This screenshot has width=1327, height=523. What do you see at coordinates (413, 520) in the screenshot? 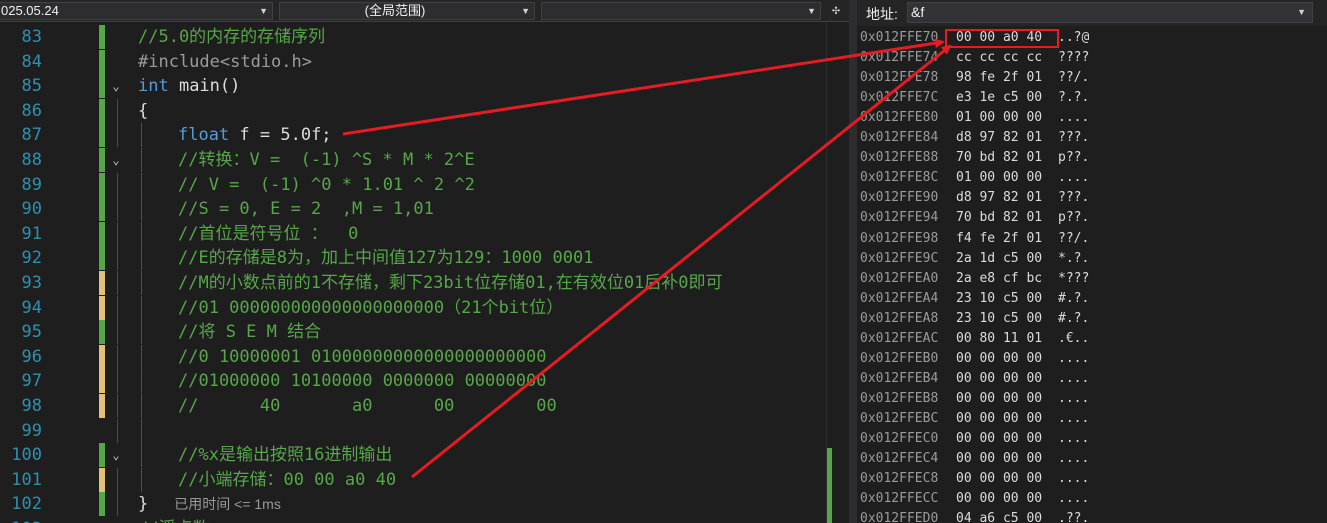
I see `code-line: 103 //浮点数` at bounding box center [413, 520].